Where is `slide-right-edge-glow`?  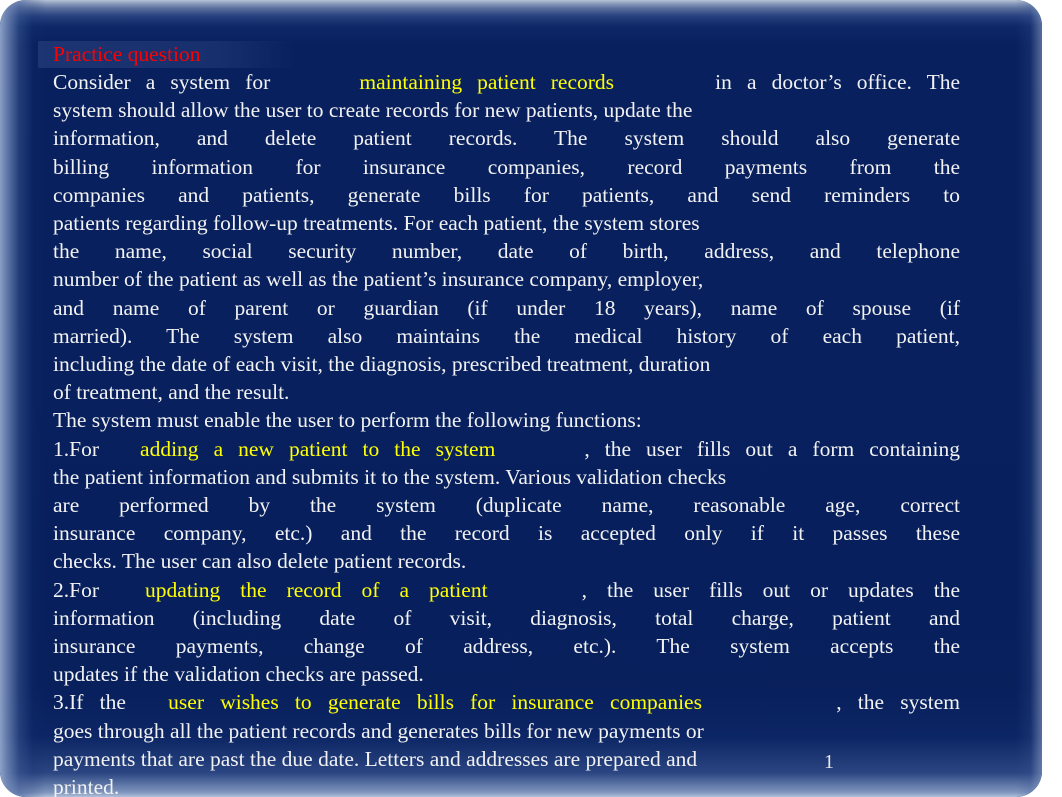
slide-right-edge-glow is located at coordinates (1029, 398).